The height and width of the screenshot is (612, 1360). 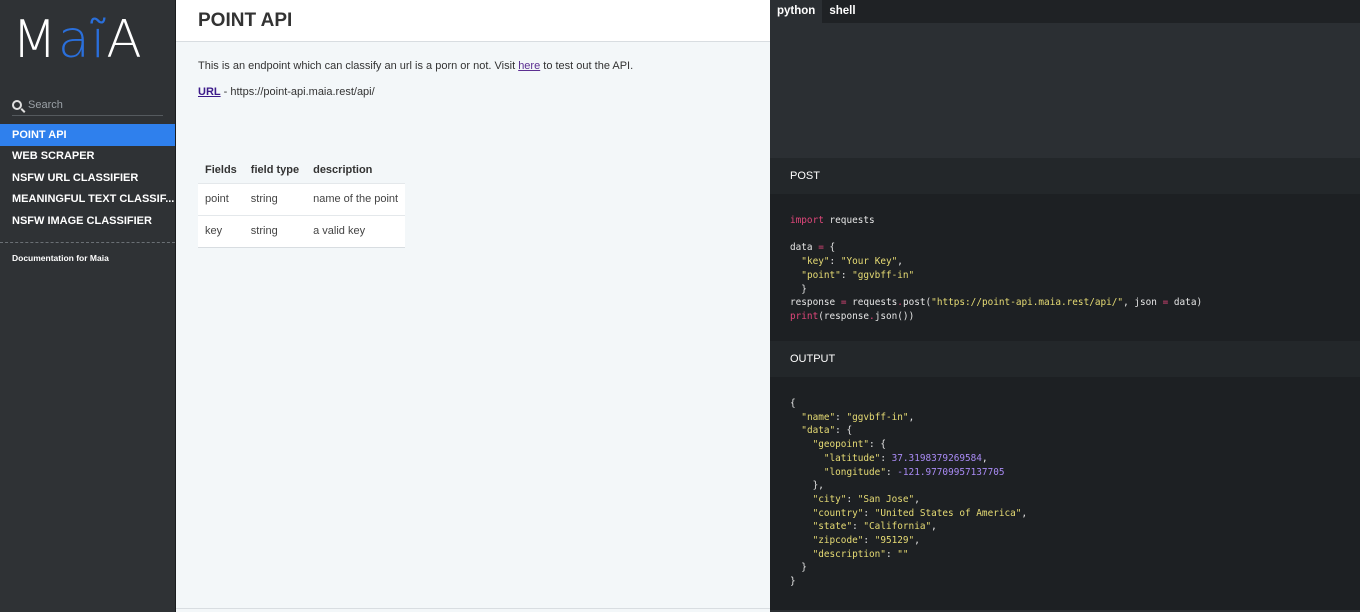 What do you see at coordinates (804, 248) in the screenshot?
I see `code-token: data` at bounding box center [804, 248].